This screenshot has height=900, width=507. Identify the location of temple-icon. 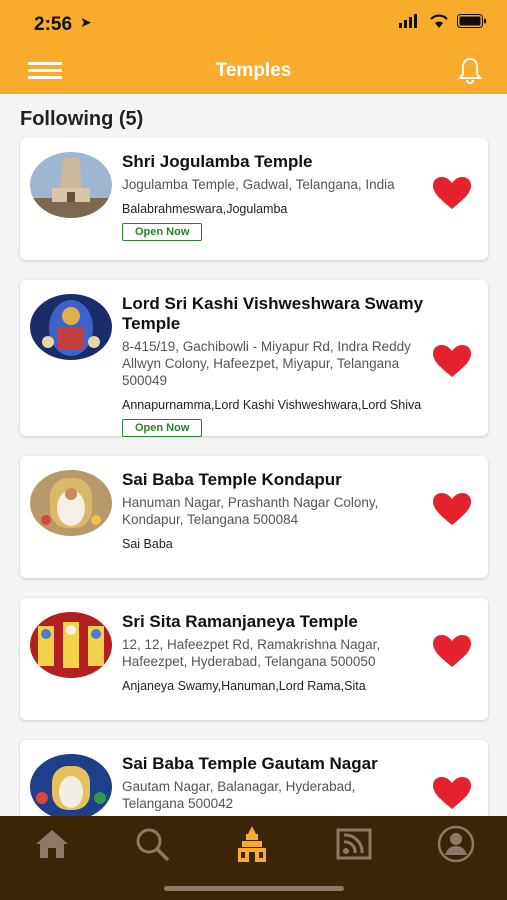
(252, 844).